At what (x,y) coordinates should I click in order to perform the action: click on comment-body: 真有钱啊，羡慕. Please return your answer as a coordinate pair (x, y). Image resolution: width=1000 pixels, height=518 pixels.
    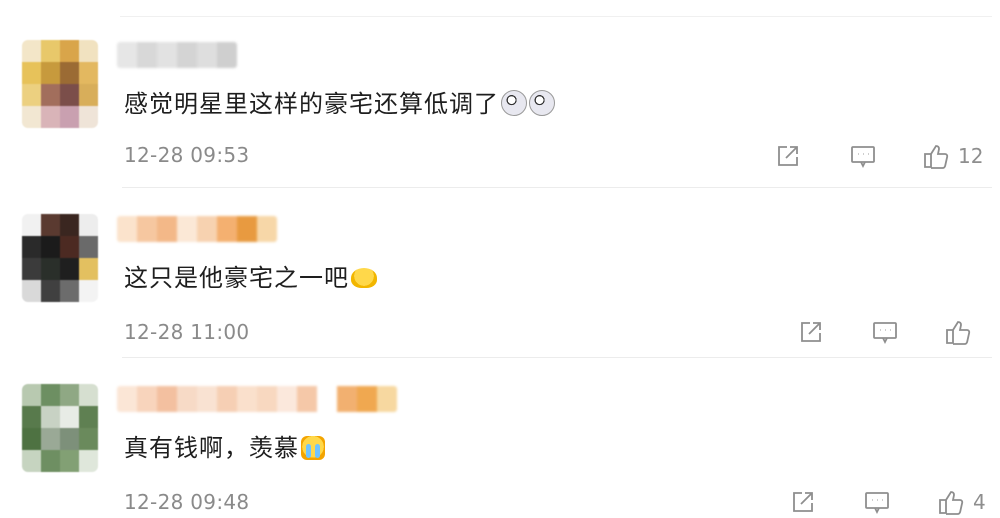
    Looking at the image, I should click on (211, 448).